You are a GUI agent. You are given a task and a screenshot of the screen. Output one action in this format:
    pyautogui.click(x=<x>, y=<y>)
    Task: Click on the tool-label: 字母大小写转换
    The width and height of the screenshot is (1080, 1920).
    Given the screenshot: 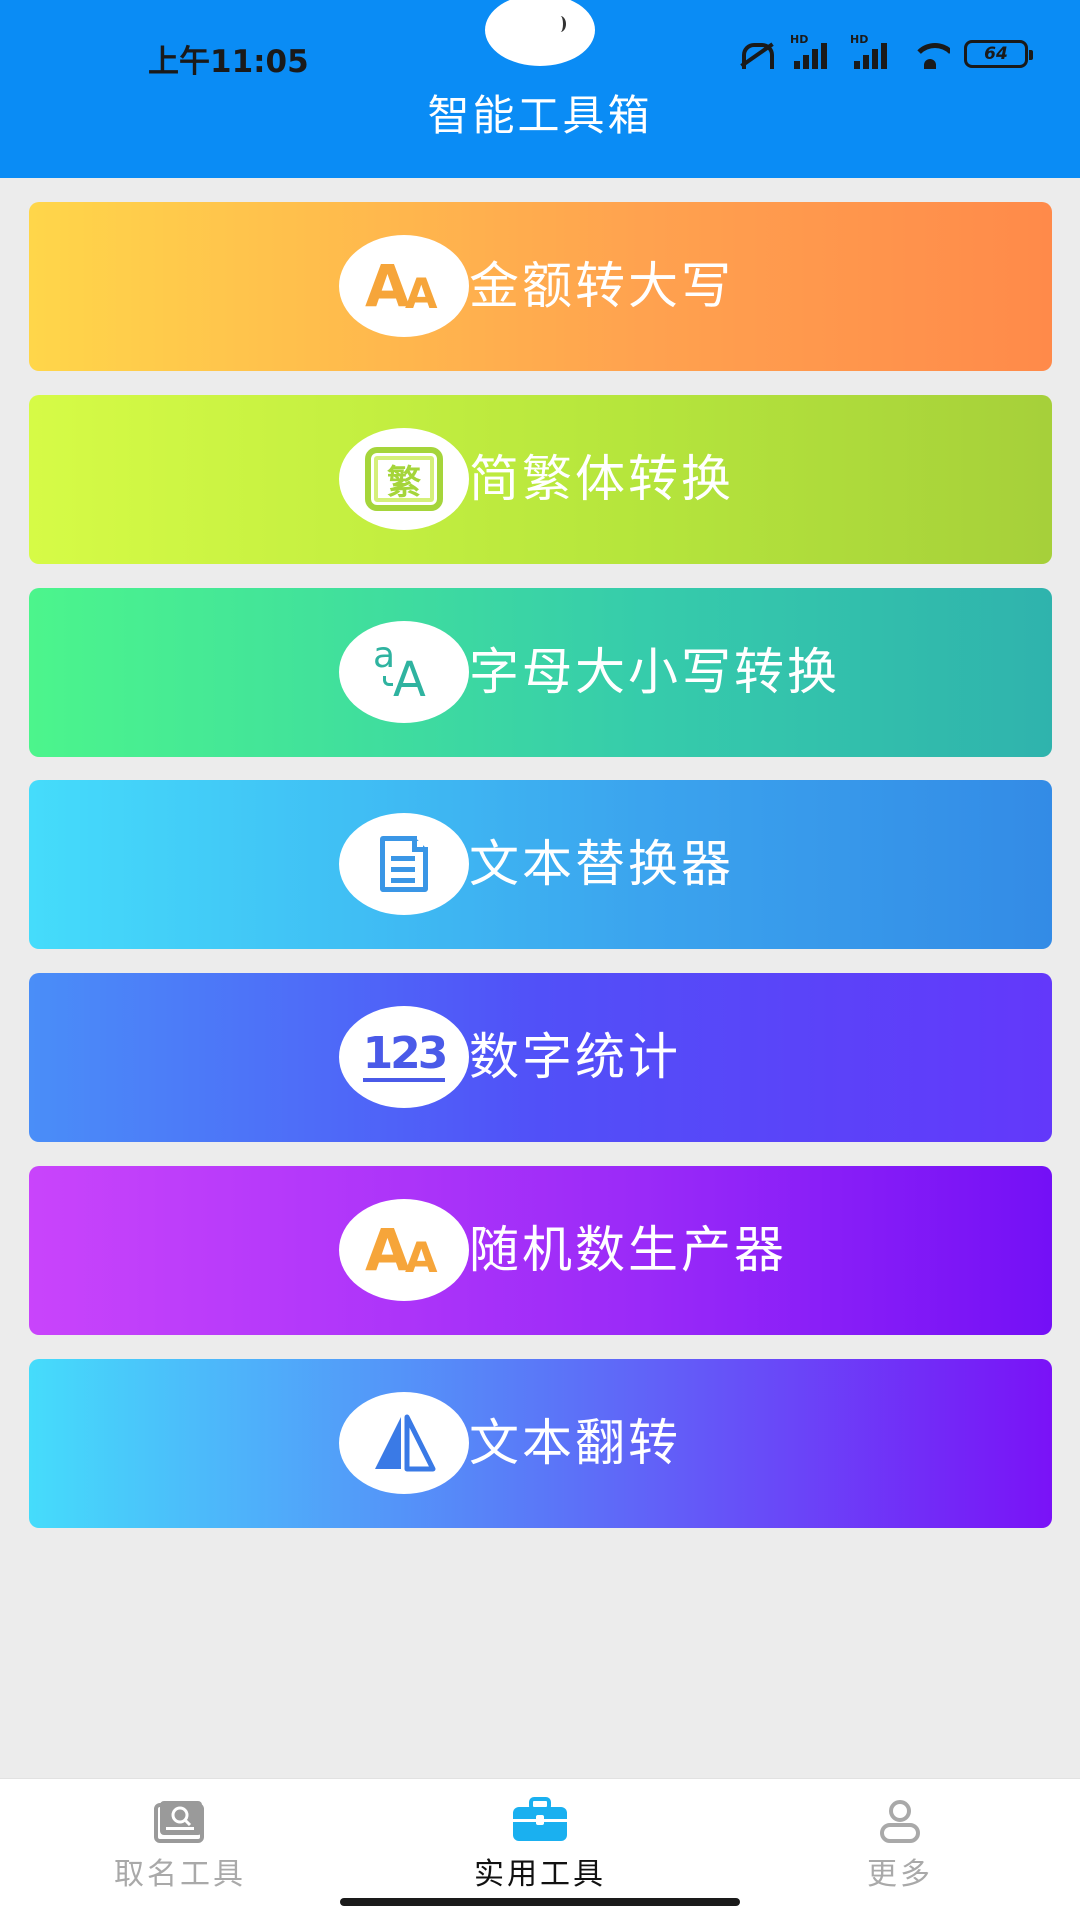 What is the action you would take?
    pyautogui.click(x=654, y=672)
    